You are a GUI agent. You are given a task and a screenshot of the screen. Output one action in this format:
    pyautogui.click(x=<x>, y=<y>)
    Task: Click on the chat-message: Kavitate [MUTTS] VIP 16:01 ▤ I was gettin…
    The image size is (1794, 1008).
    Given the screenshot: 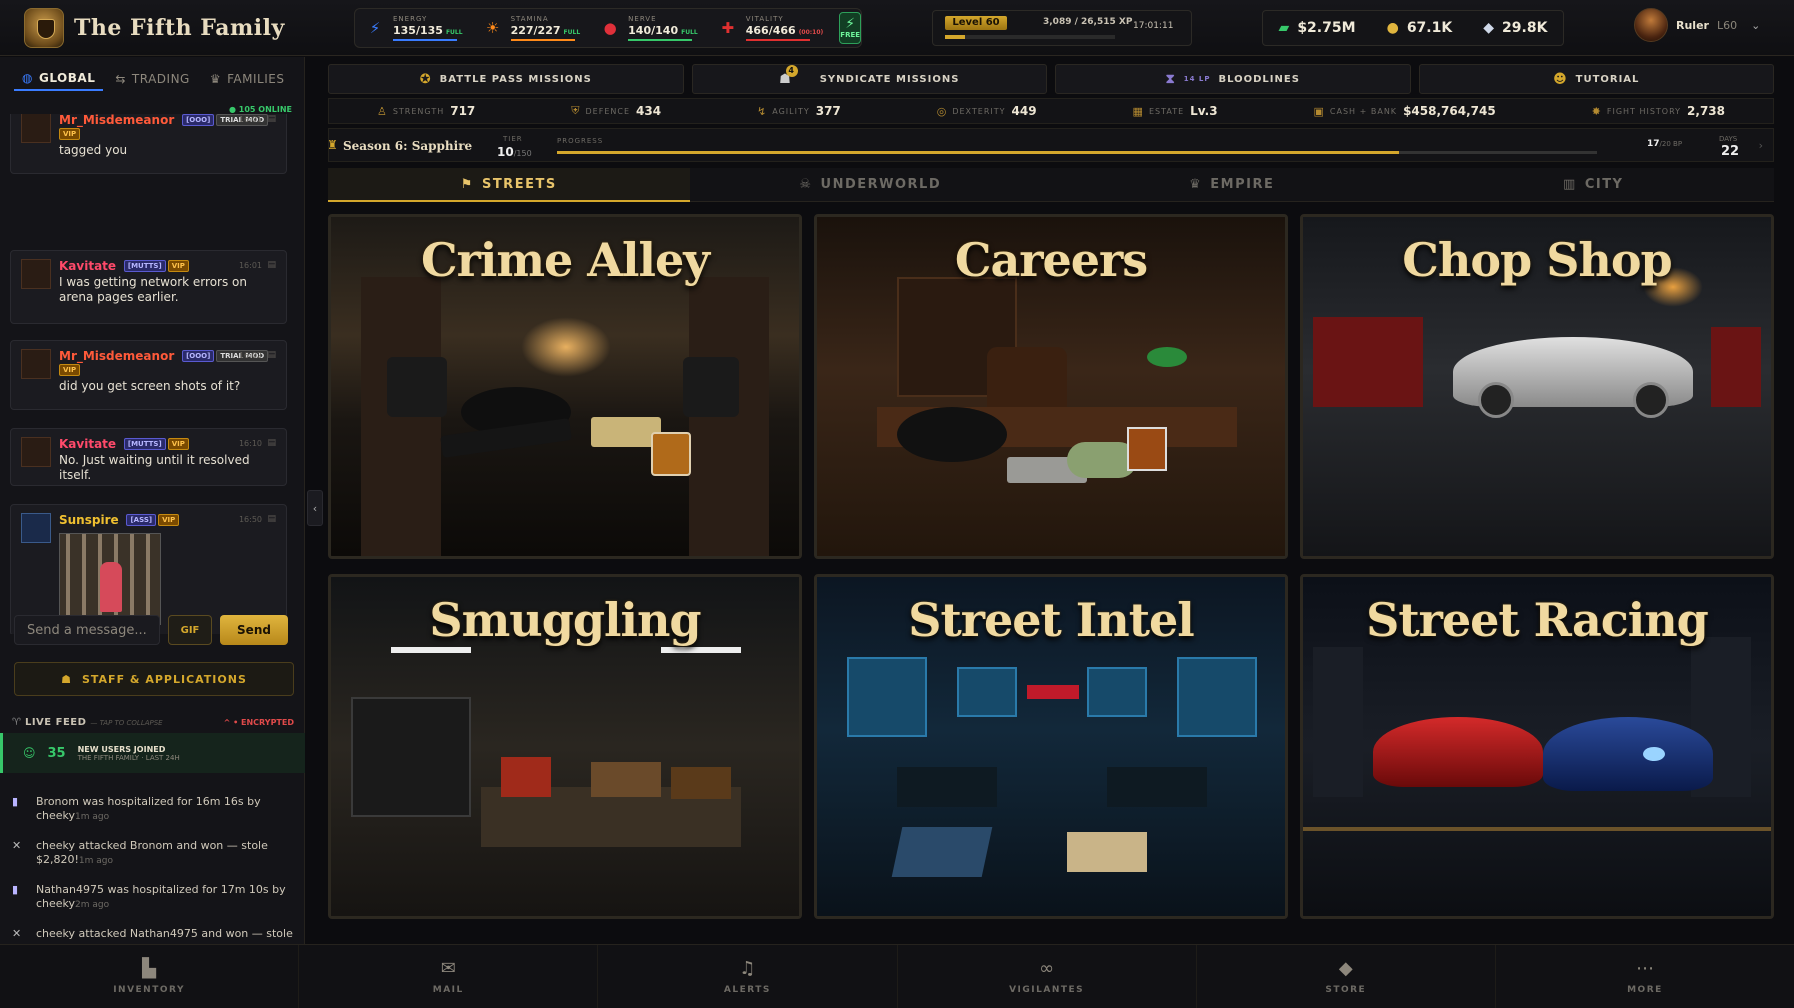 What is the action you would take?
    pyautogui.click(x=148, y=287)
    